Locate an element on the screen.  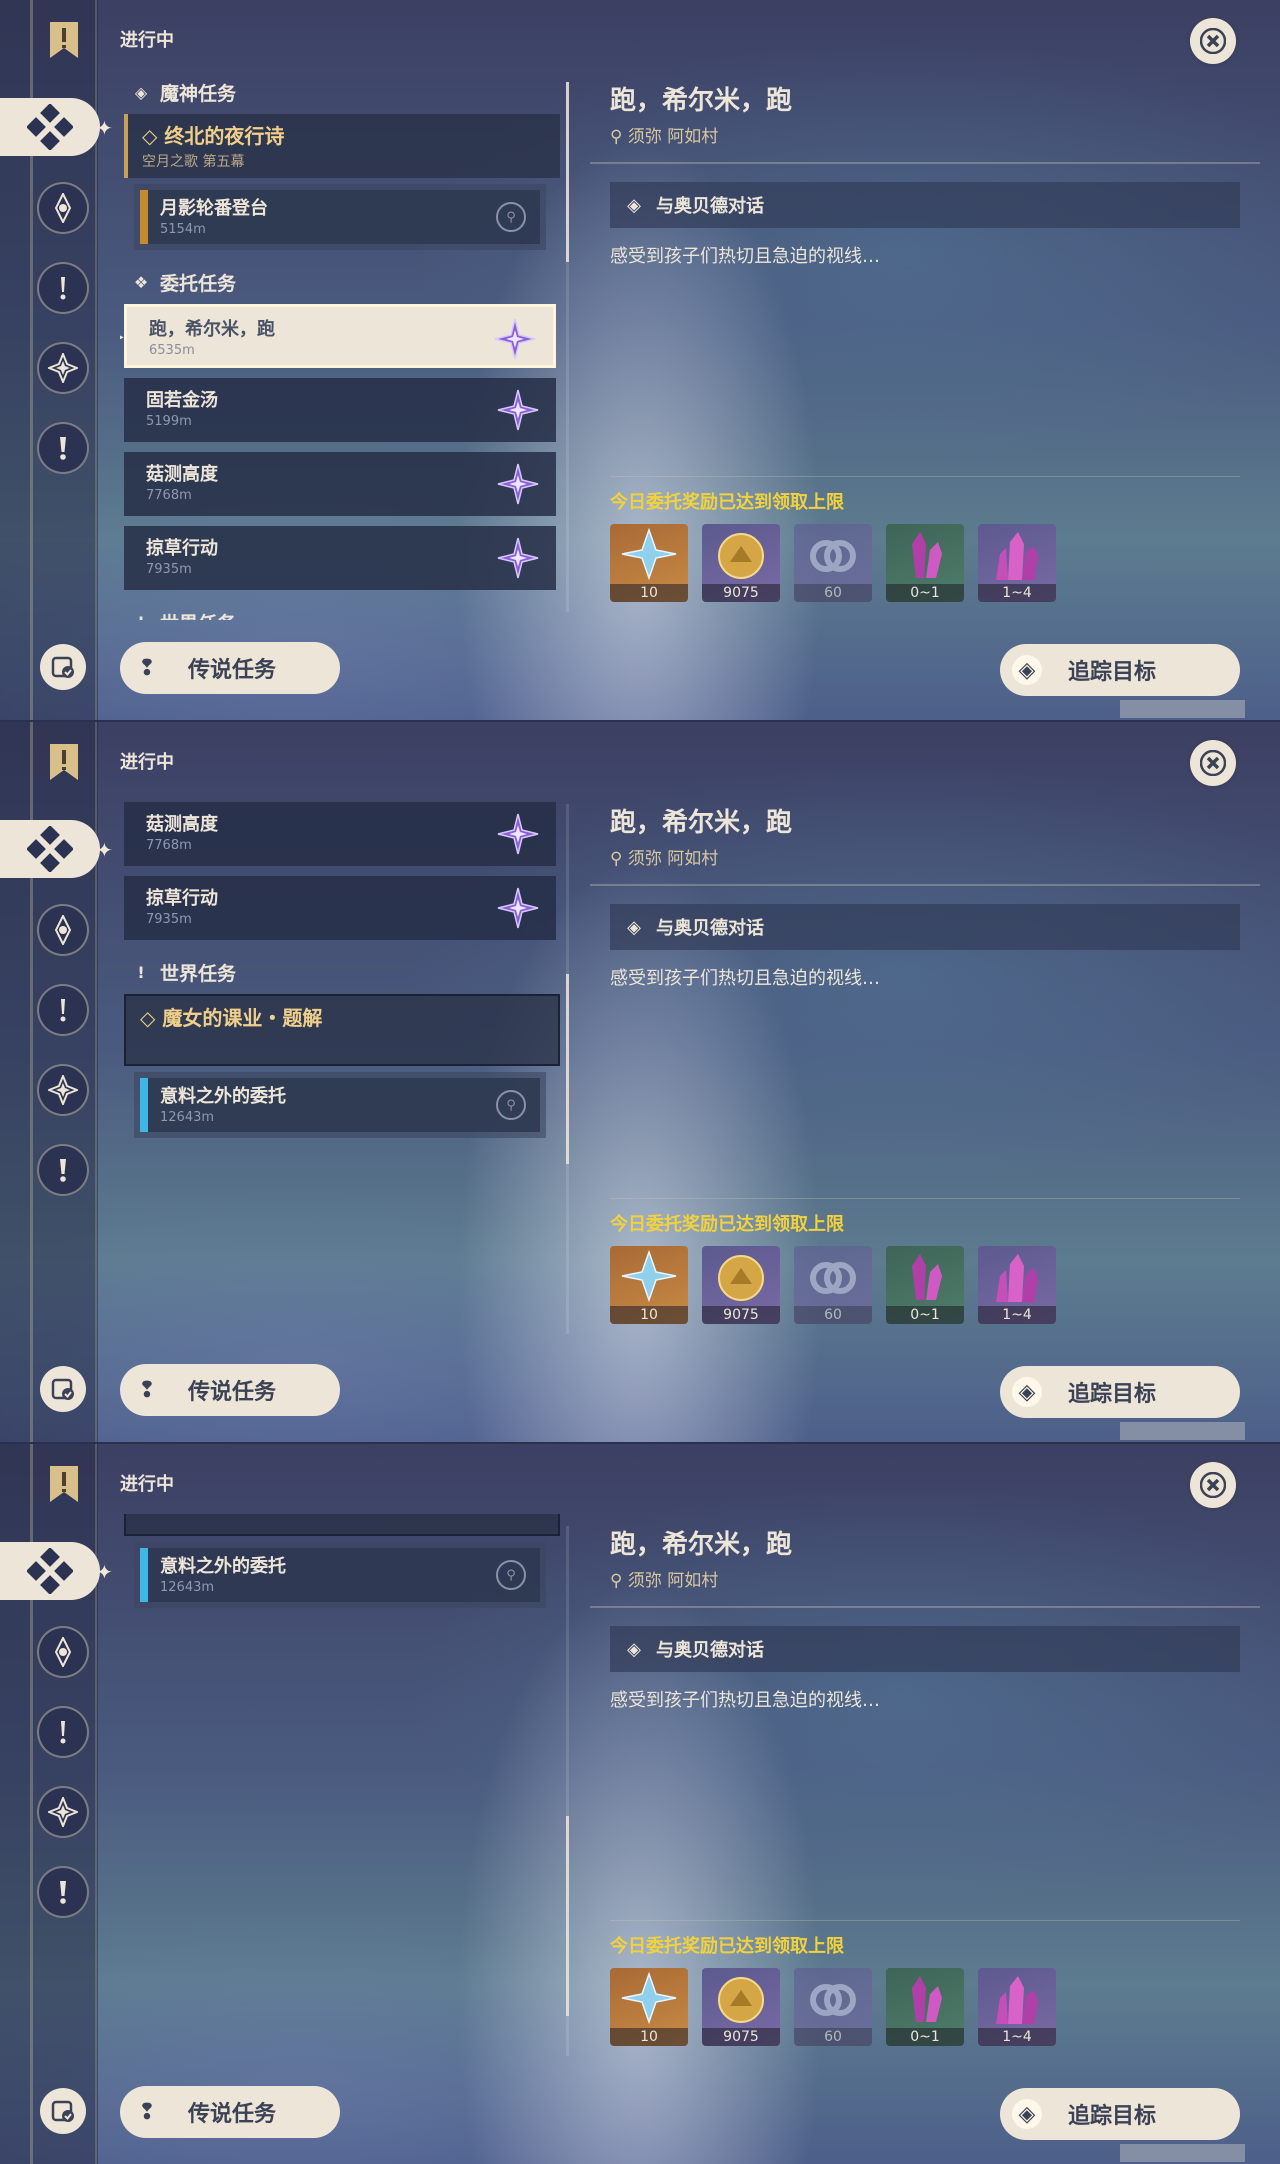
selected-arrow-icon: ▶ is located at coordinates (122, 337).